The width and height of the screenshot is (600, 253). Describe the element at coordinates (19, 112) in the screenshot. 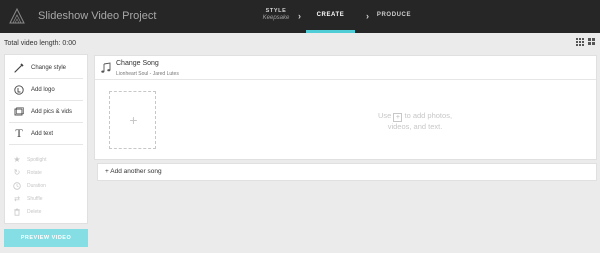

I see `photos-icon` at that location.